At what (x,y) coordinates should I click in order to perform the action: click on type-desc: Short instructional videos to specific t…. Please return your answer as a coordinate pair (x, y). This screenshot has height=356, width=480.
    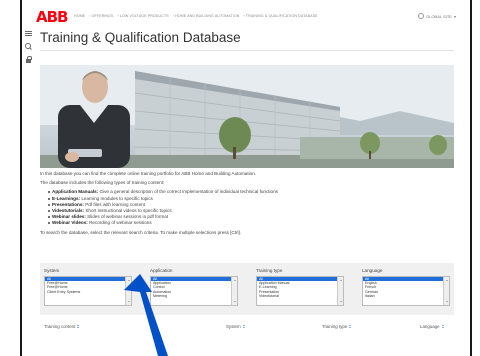
    Looking at the image, I should click on (128, 211).